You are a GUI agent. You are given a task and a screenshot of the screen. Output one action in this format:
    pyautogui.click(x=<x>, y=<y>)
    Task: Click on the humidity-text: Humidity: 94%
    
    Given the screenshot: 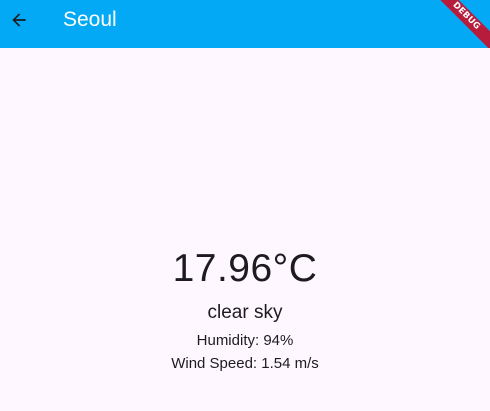 What is the action you would take?
    pyautogui.click(x=245, y=340)
    